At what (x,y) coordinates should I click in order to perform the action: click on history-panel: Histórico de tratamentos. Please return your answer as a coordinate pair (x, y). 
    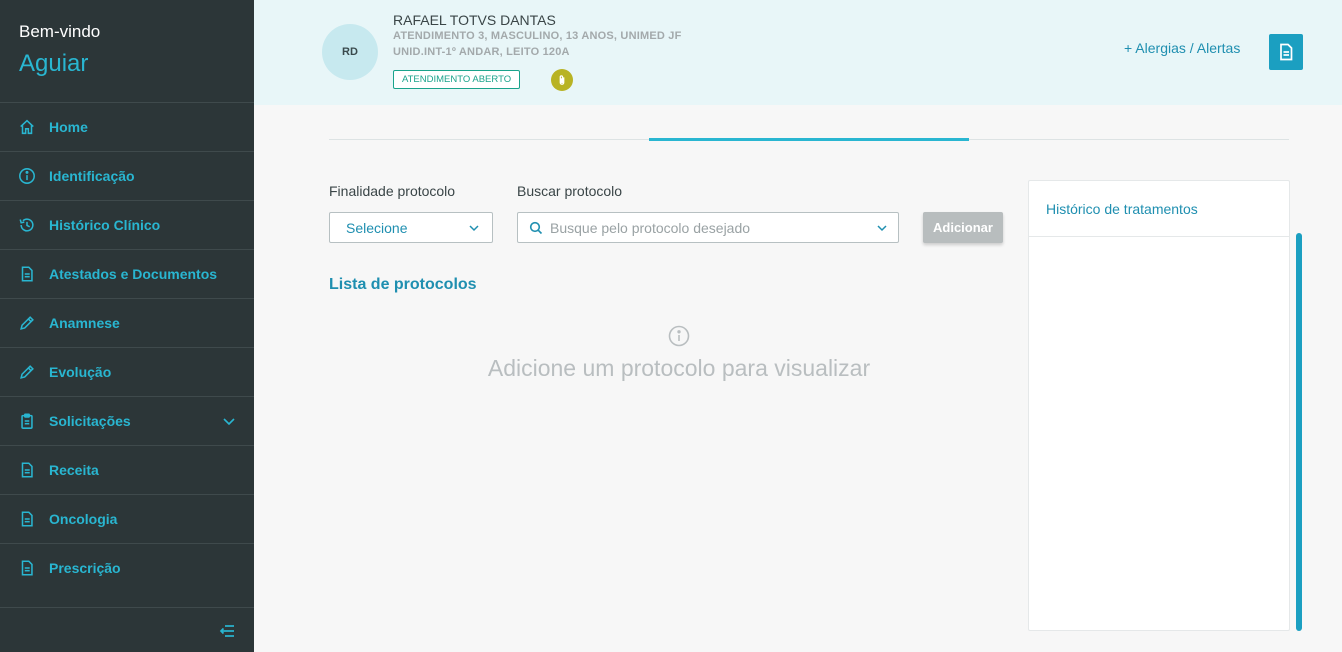
    Looking at the image, I should click on (1159, 405).